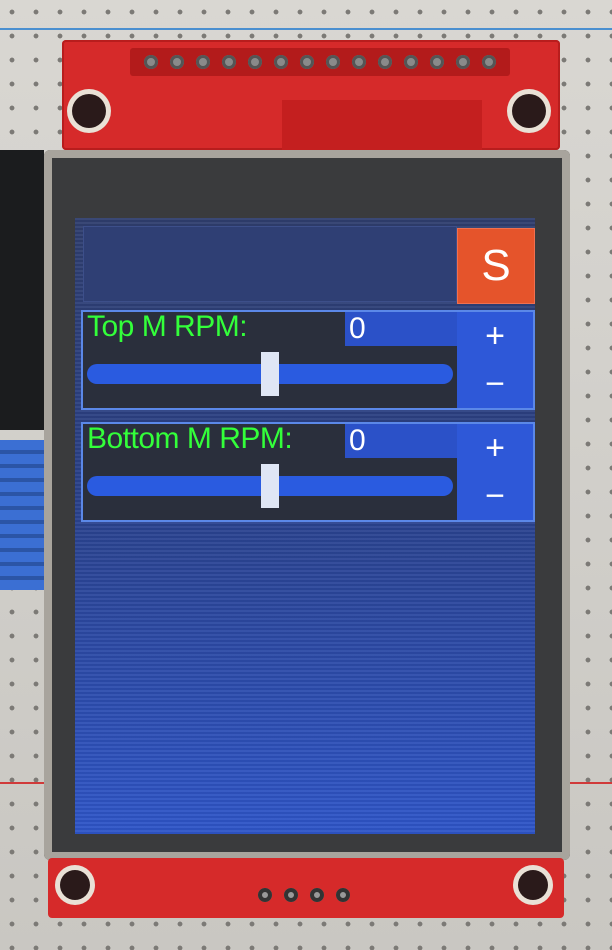 This screenshot has width=612, height=950. I want to click on top-motor-value: 0, so click(401, 329).